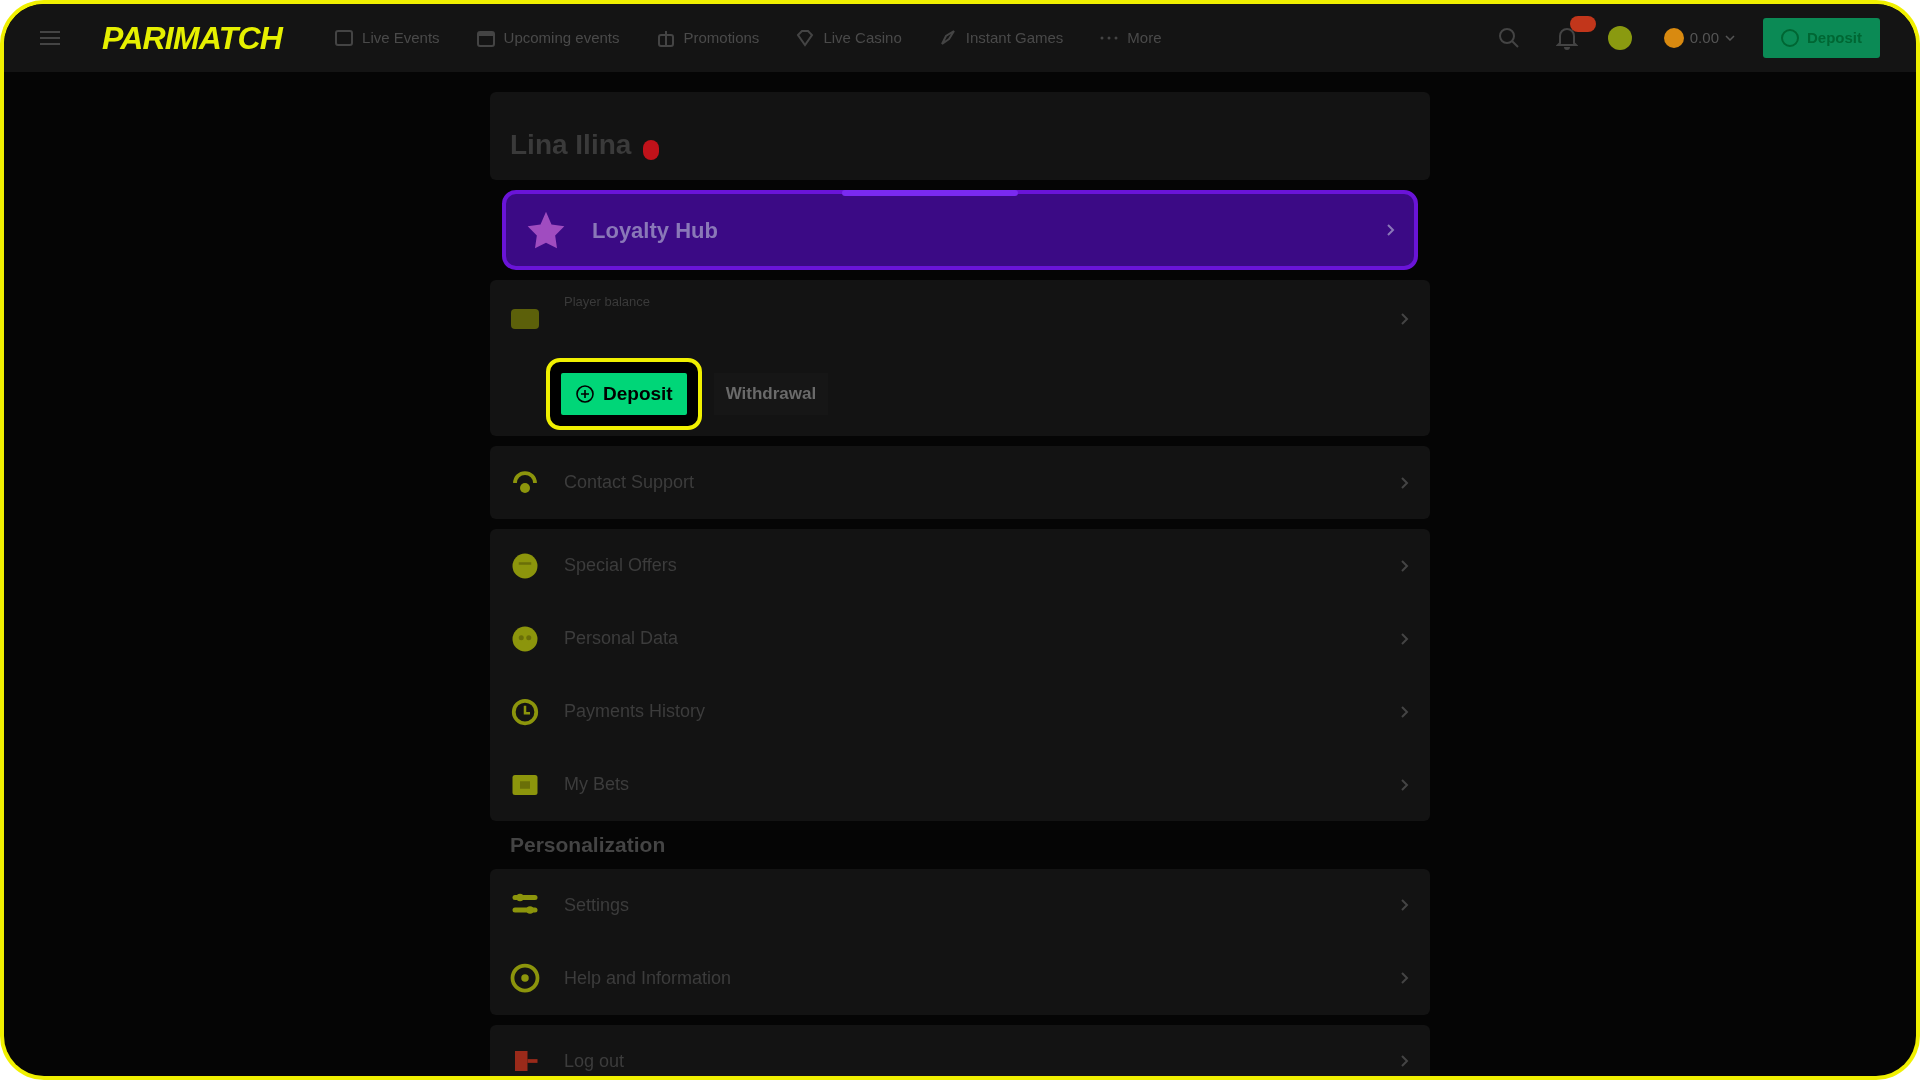 This screenshot has width=1920, height=1080. Describe the element at coordinates (1508, 38) in the screenshot. I see `search-icon` at that location.